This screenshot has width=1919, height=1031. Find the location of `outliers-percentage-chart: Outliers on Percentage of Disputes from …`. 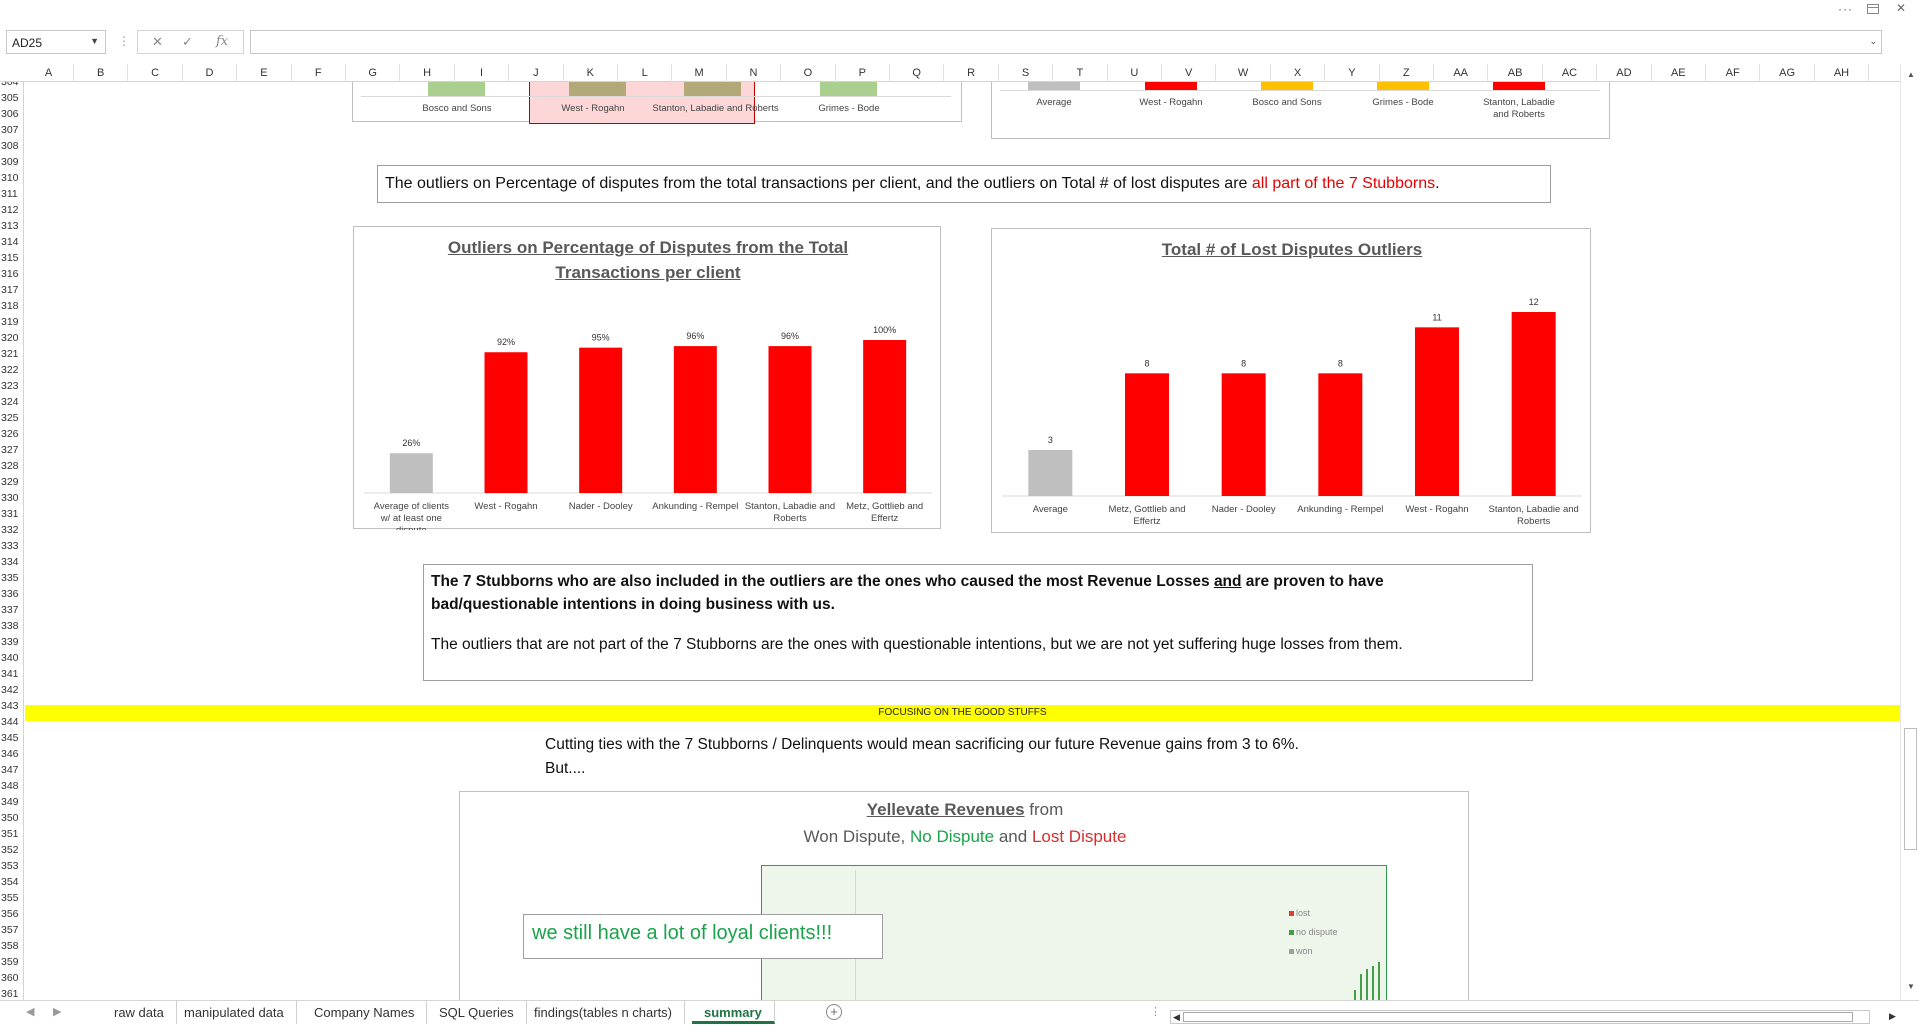

outliers-percentage-chart: Outliers on Percentage of Disputes from … is located at coordinates (647, 378).